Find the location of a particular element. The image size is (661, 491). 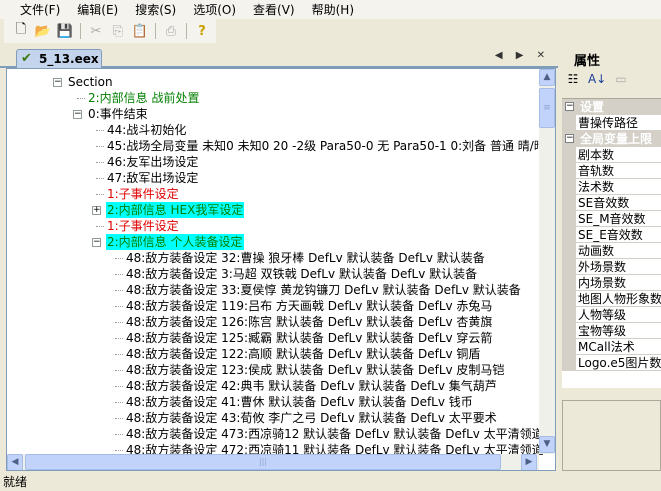

file-icon: ✔ is located at coordinates (26, 58).